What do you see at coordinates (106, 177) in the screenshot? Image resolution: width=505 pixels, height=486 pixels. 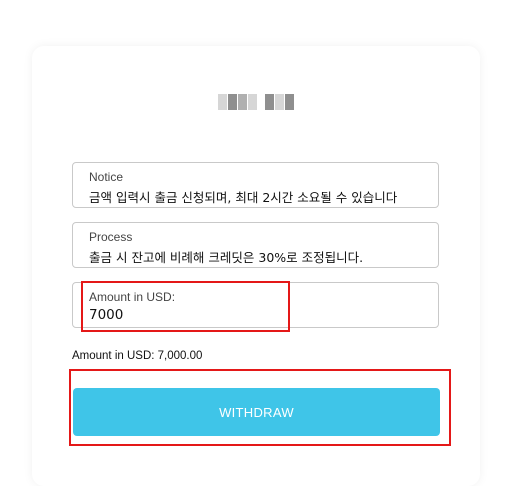 I see `notice-label: Notice` at bounding box center [106, 177].